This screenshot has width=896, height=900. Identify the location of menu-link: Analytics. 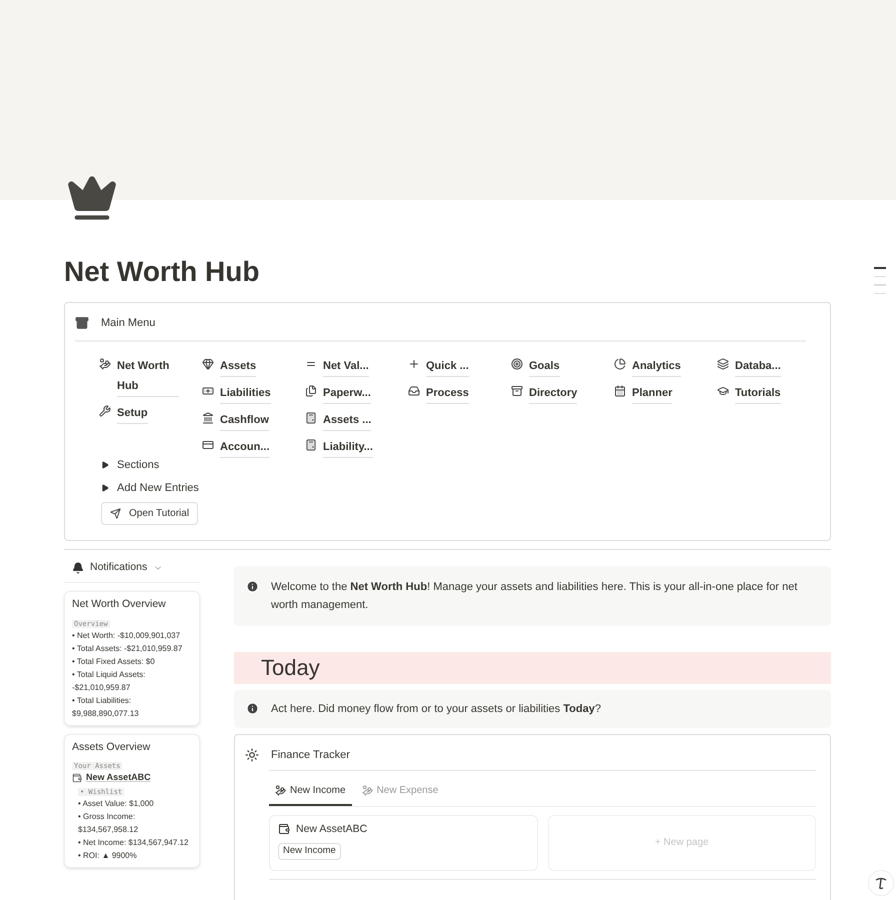
(656, 366).